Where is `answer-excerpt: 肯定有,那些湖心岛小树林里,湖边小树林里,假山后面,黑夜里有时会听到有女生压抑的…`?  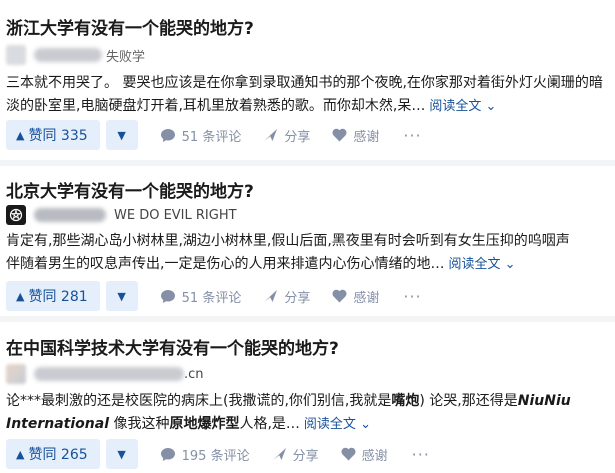
answer-excerpt: 肯定有,那些湖心岛小树林里,湖边小树林里,假山后面,黑夜里有时会听到有女生压抑的… is located at coordinates (307, 253).